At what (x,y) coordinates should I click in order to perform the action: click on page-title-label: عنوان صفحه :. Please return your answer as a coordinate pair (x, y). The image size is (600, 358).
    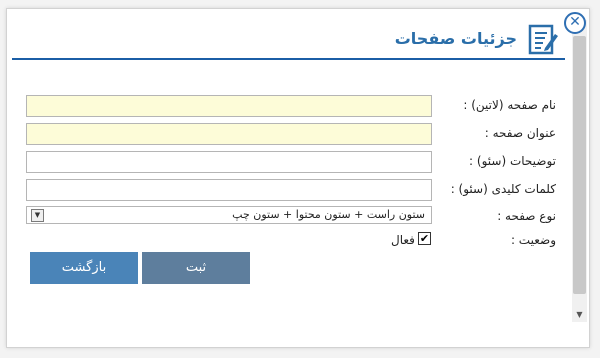
    Looking at the image, I should click on (520, 133).